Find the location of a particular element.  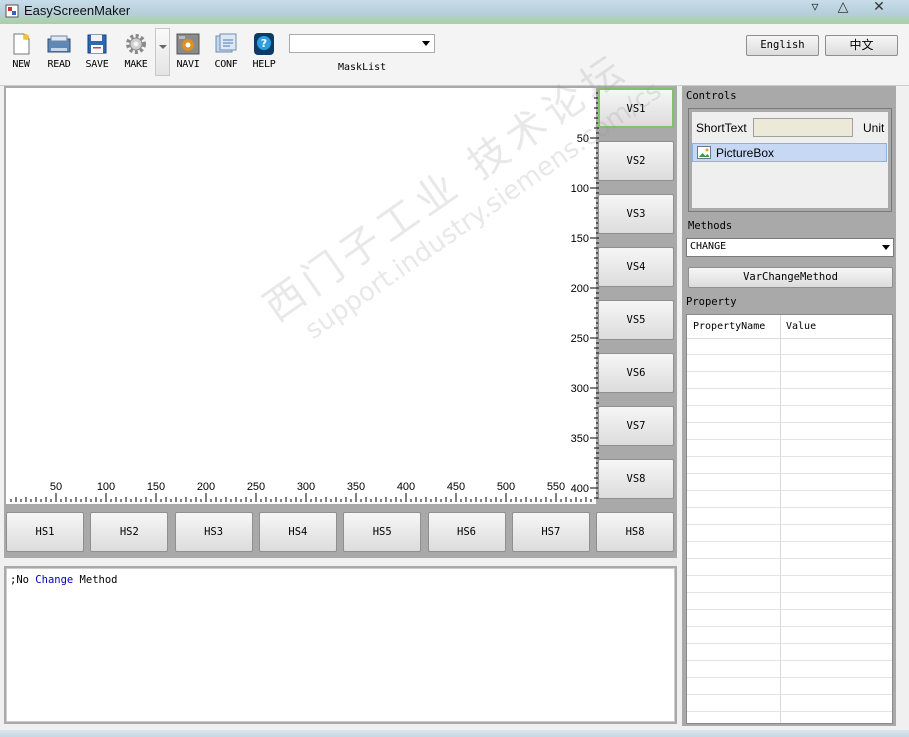

col-property-name: PropertyName is located at coordinates (729, 326).